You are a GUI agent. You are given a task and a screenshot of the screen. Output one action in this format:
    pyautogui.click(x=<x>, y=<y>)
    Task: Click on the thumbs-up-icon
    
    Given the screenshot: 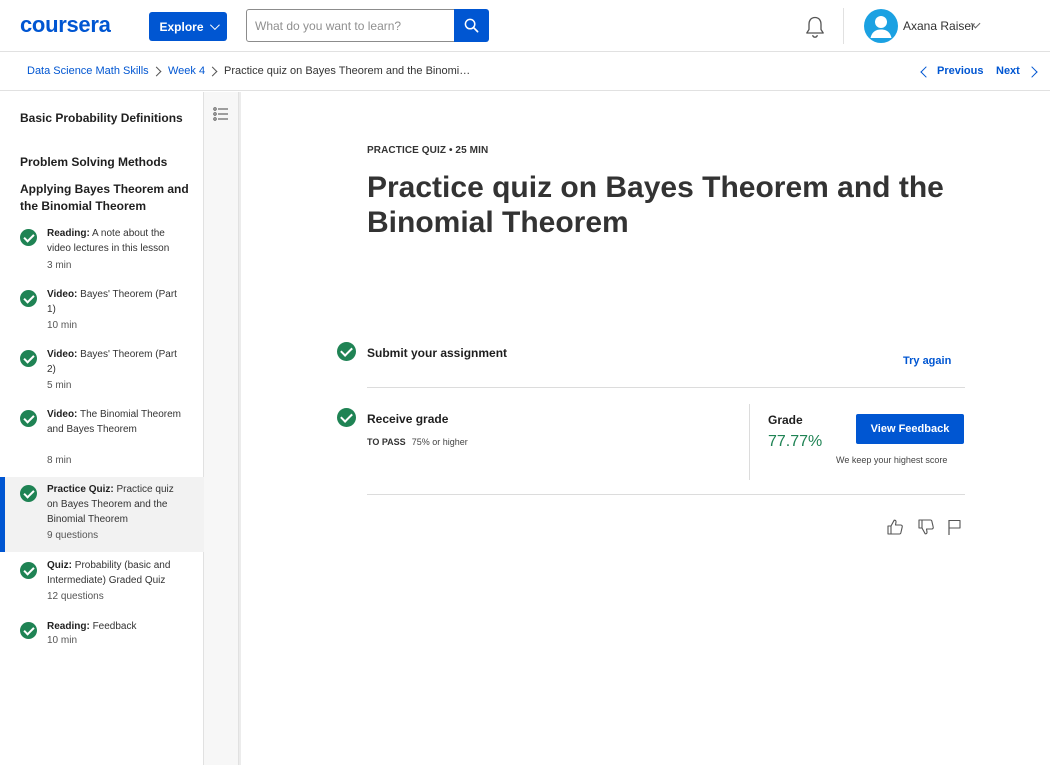 What is the action you would take?
    pyautogui.click(x=895, y=527)
    